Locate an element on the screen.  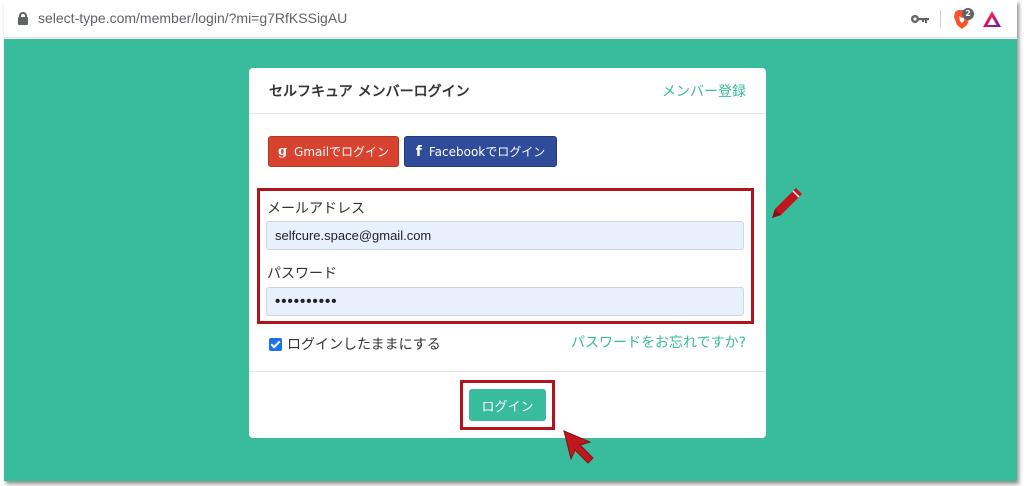
facebook-login-button: f Facebookでログイン is located at coordinates (480, 151).